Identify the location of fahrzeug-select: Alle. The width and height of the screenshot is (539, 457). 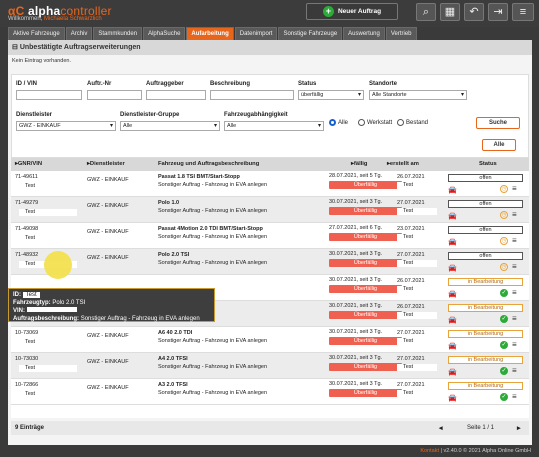
(274, 126).